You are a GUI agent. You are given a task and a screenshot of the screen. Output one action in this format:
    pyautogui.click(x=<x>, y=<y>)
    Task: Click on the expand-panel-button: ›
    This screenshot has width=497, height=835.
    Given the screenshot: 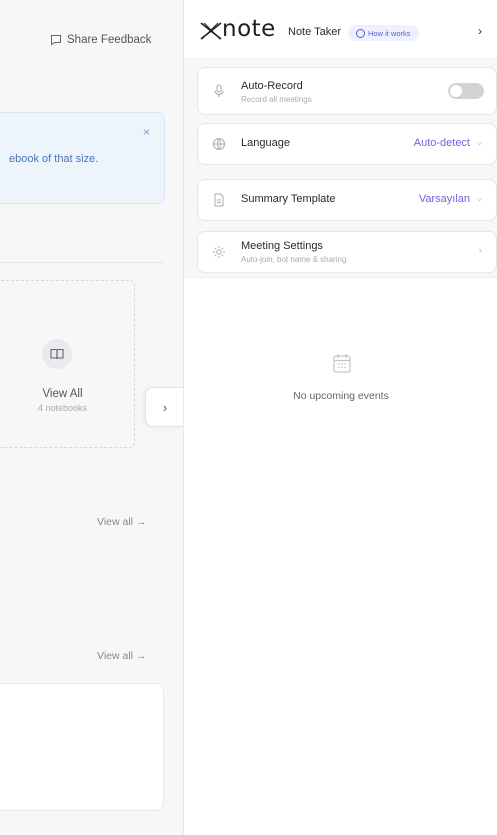 What is the action you would take?
    pyautogui.click(x=164, y=407)
    